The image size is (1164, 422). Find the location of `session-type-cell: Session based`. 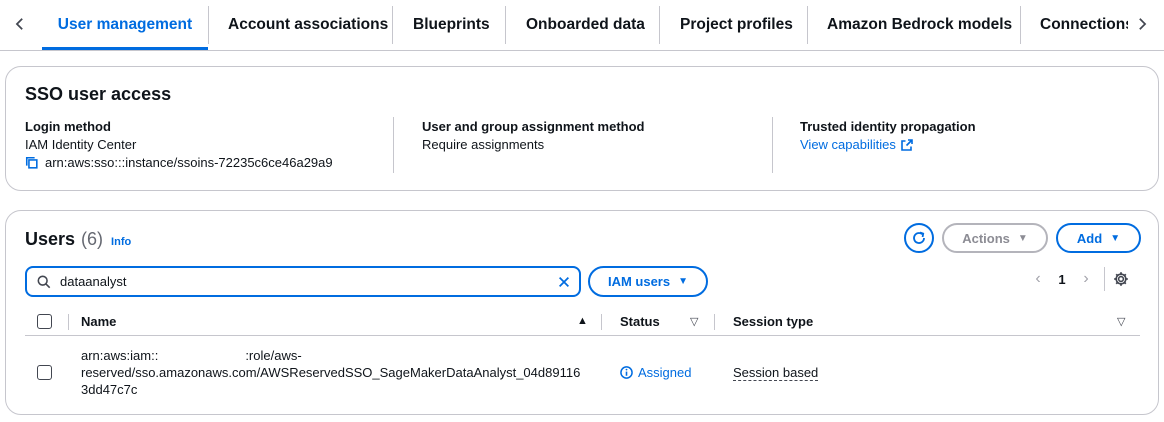

session-type-cell: Session based is located at coordinates (776, 372).